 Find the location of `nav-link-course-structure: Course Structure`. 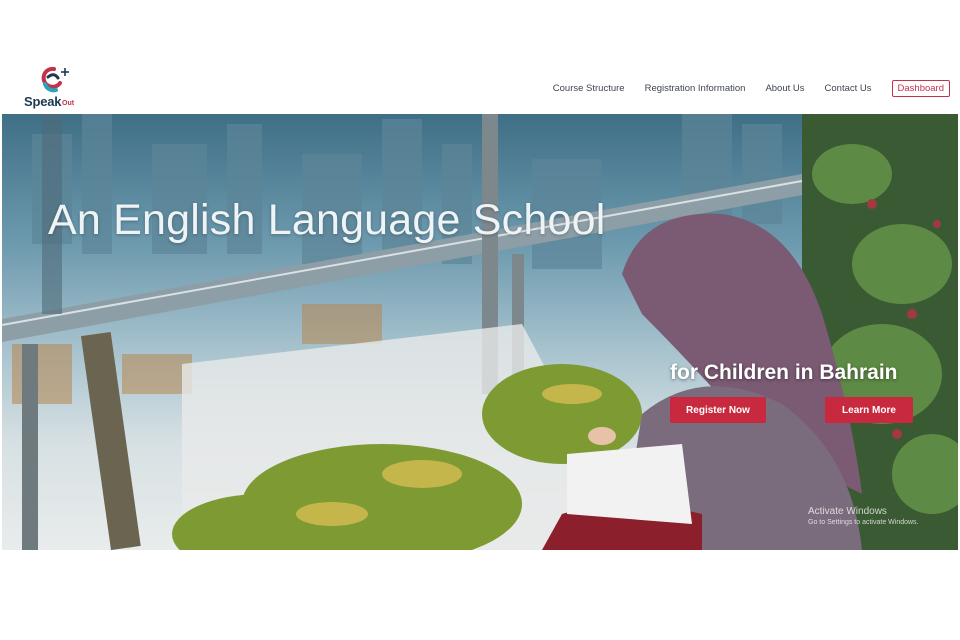

nav-link-course-structure: Course Structure is located at coordinates (589, 88).